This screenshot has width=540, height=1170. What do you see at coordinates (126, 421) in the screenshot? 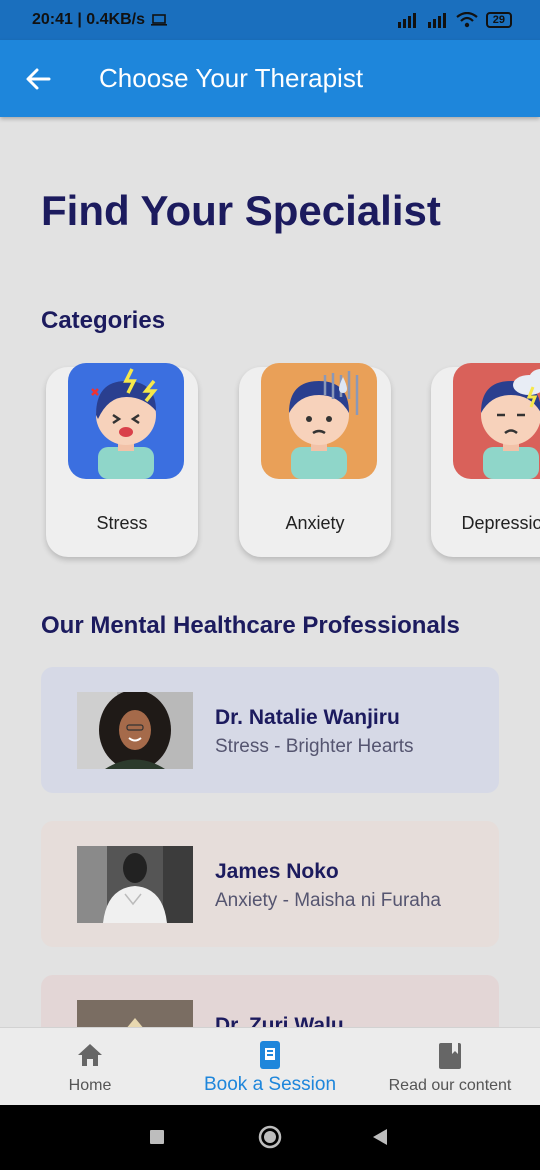
I see `stress-illustration` at bounding box center [126, 421].